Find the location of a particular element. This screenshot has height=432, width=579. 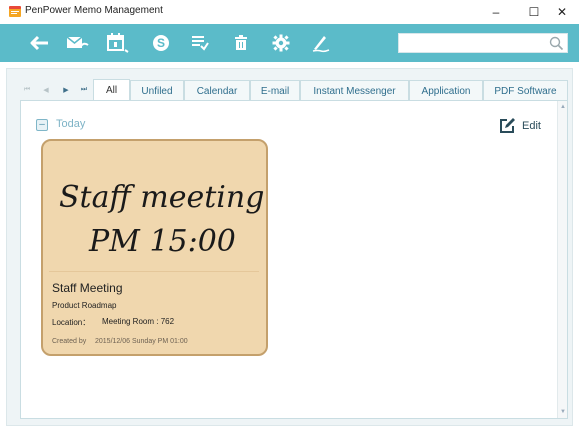

memo-subtitle: Product Roadmap is located at coordinates (84, 305).